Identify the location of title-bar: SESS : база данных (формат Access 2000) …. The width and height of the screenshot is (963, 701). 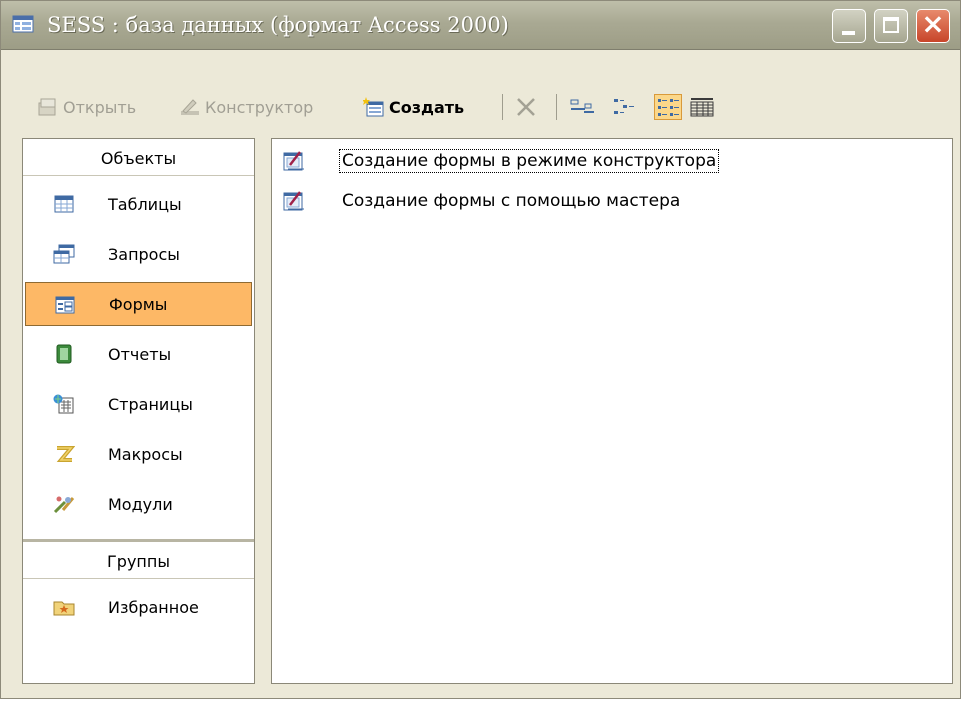
(480, 25).